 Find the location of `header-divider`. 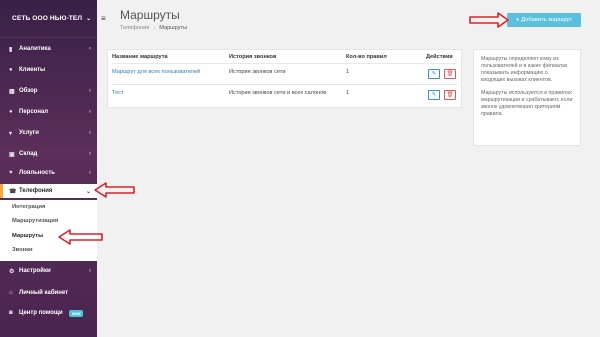

header-divider is located at coordinates (284, 63).